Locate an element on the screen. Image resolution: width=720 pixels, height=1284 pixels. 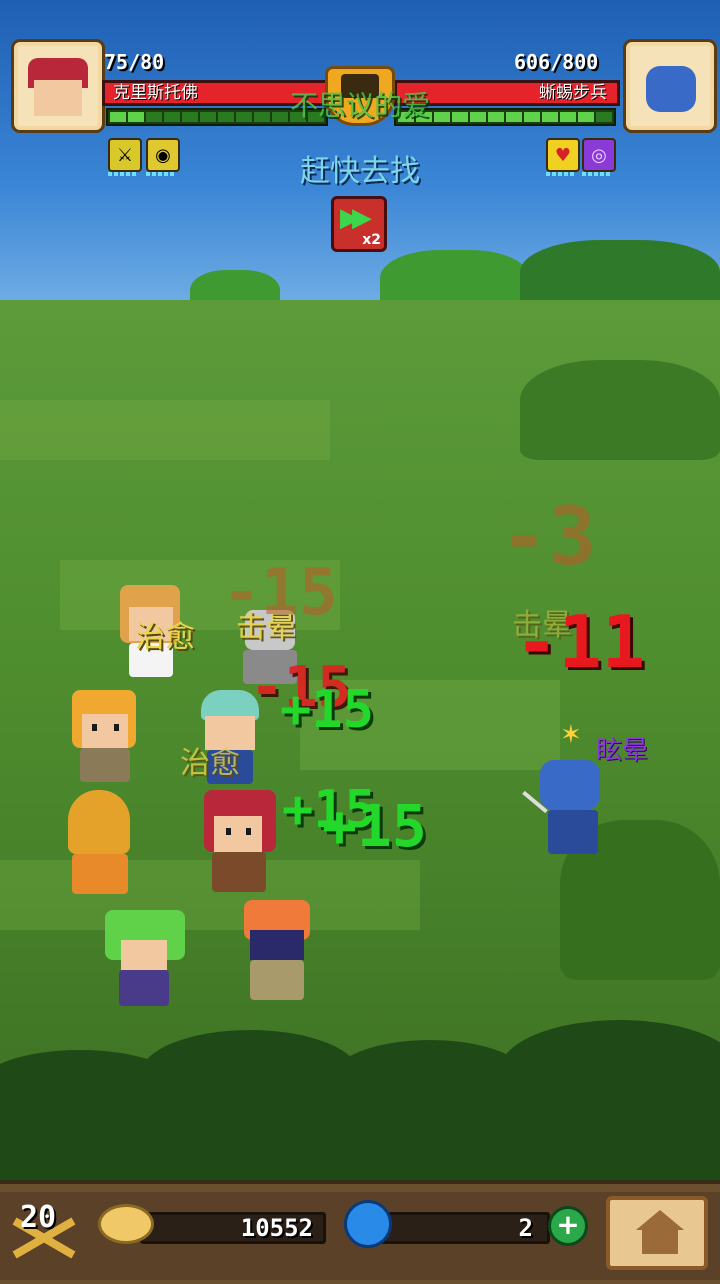
gem-amount: 2 is located at coordinates (525, 1228).